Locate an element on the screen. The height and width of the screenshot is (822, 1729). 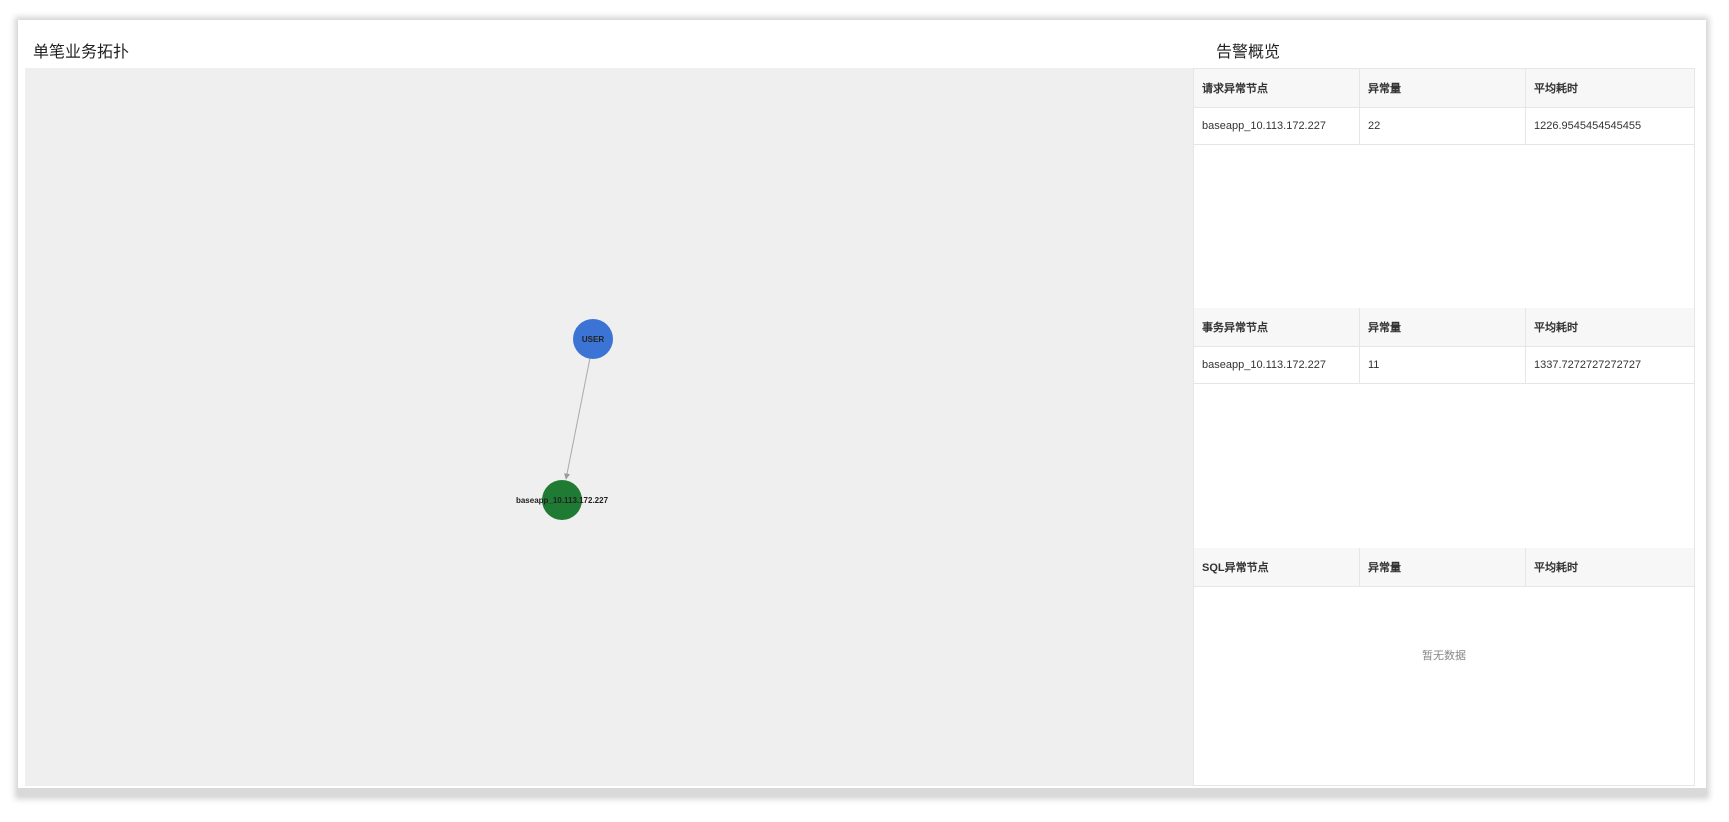
topology-edge-user-to-baseapp is located at coordinates (577, 418).